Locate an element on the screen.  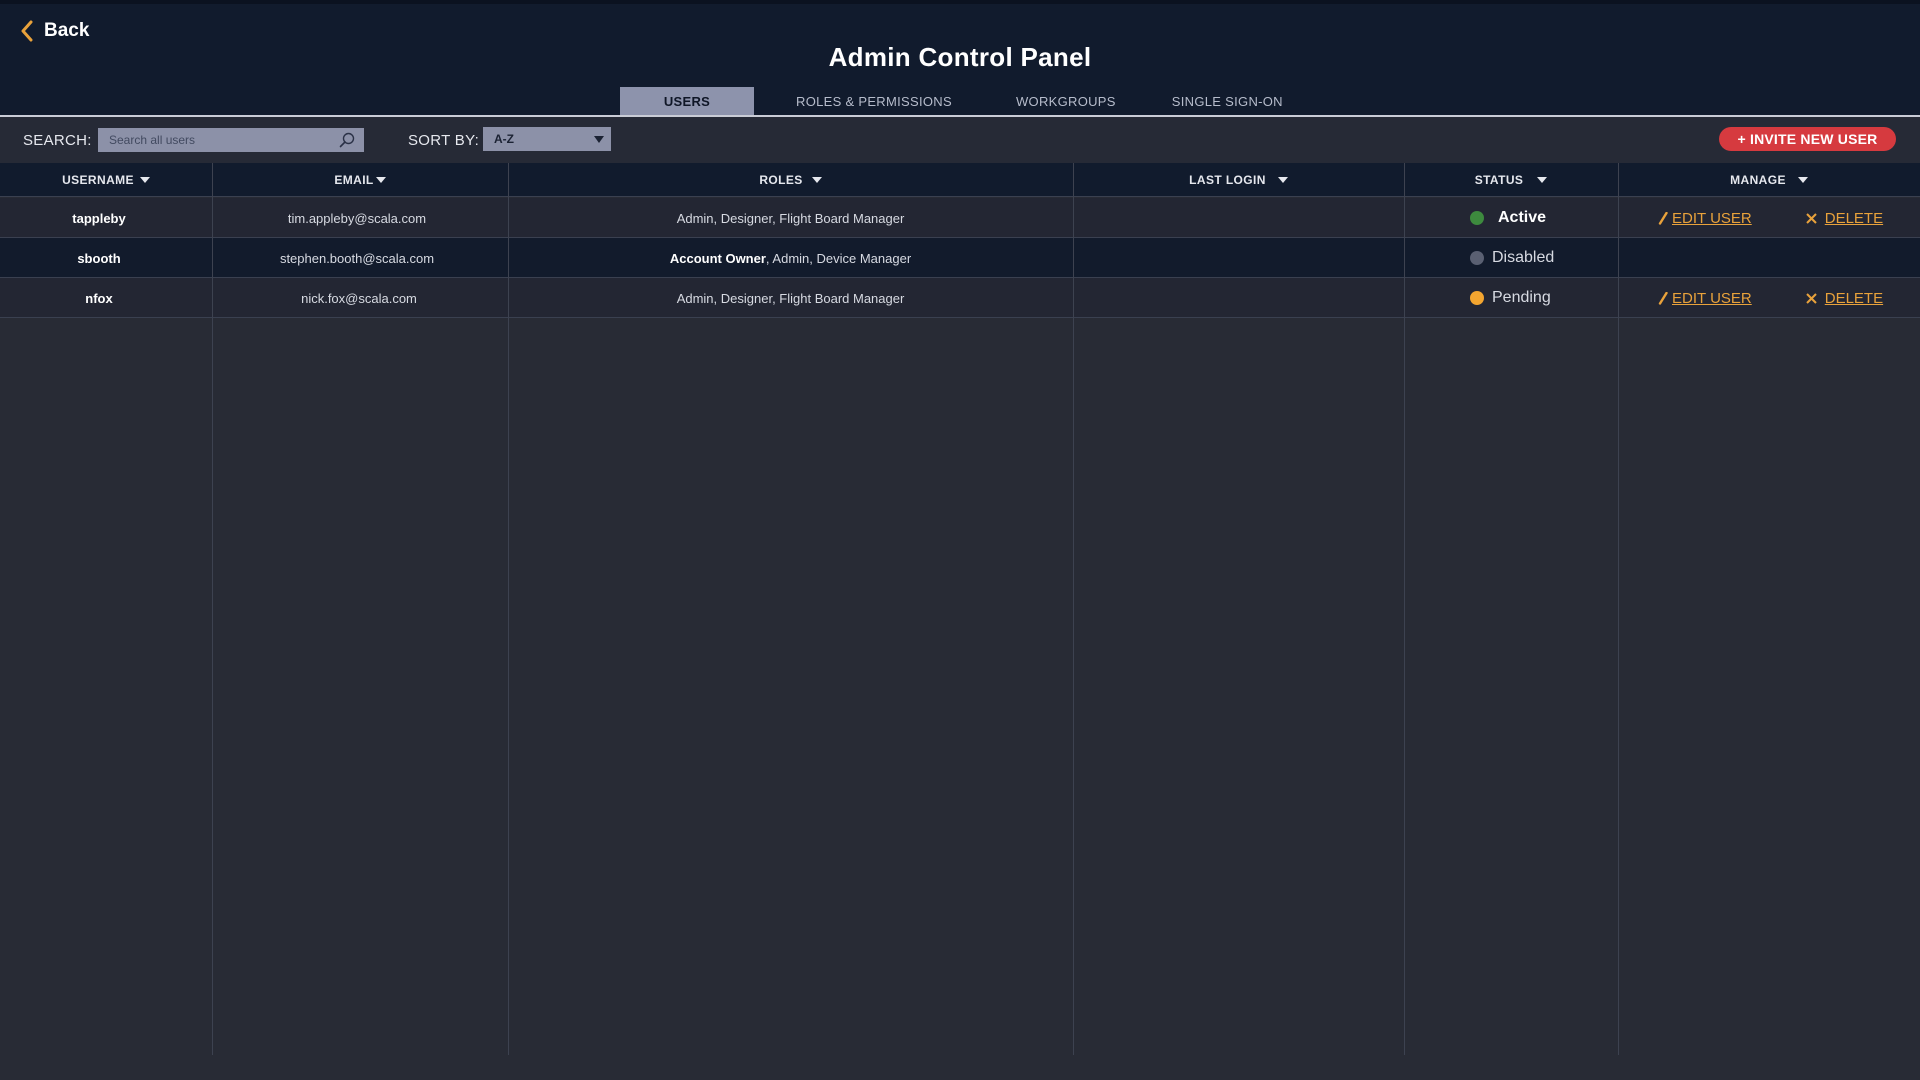
email-cell: stephen.booth@scala.com is located at coordinates (357, 258).